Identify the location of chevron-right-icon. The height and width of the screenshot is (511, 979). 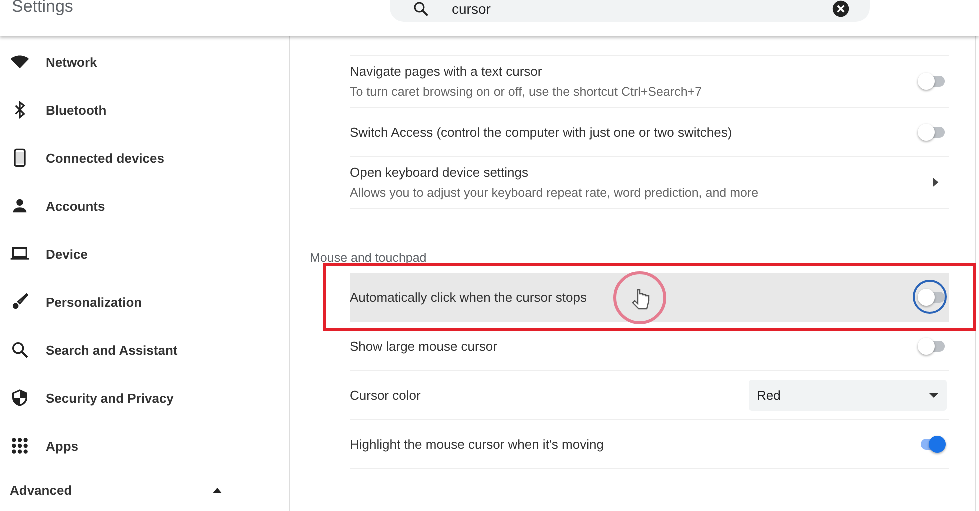
(936, 182).